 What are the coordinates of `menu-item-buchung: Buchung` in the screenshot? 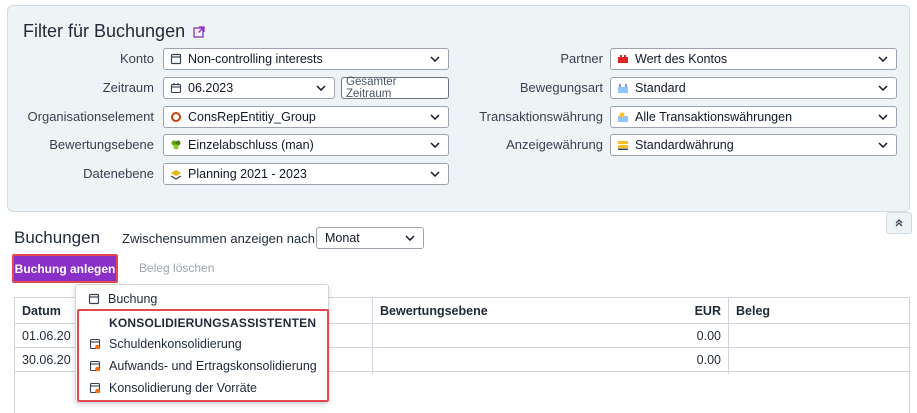 It's located at (122, 299).